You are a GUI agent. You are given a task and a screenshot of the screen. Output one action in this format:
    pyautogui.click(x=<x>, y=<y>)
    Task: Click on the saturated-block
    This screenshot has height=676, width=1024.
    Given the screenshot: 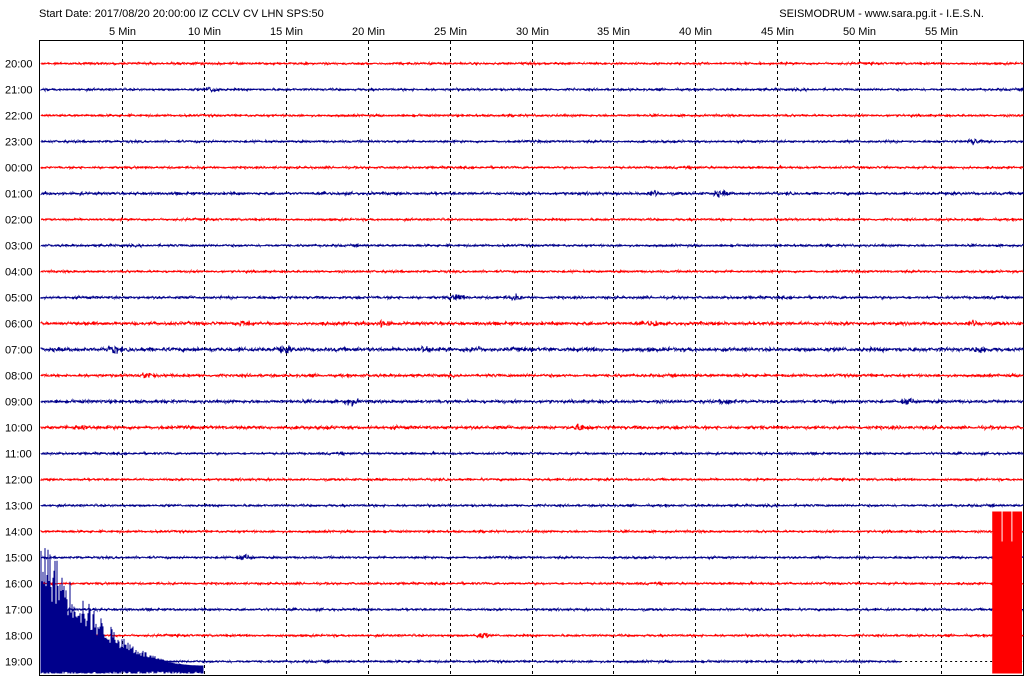 What is the action you would take?
    pyautogui.click(x=1007, y=592)
    